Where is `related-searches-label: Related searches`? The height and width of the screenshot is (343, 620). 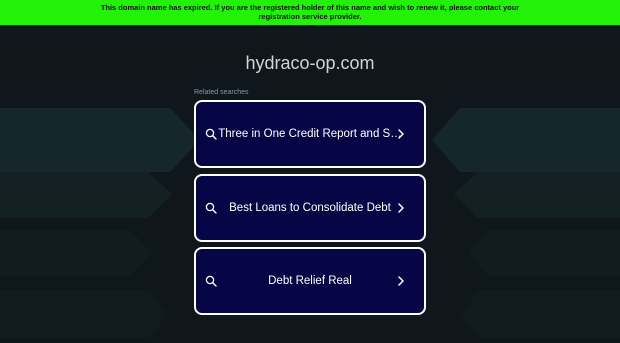
related-searches-label: Related searches is located at coordinates (221, 92).